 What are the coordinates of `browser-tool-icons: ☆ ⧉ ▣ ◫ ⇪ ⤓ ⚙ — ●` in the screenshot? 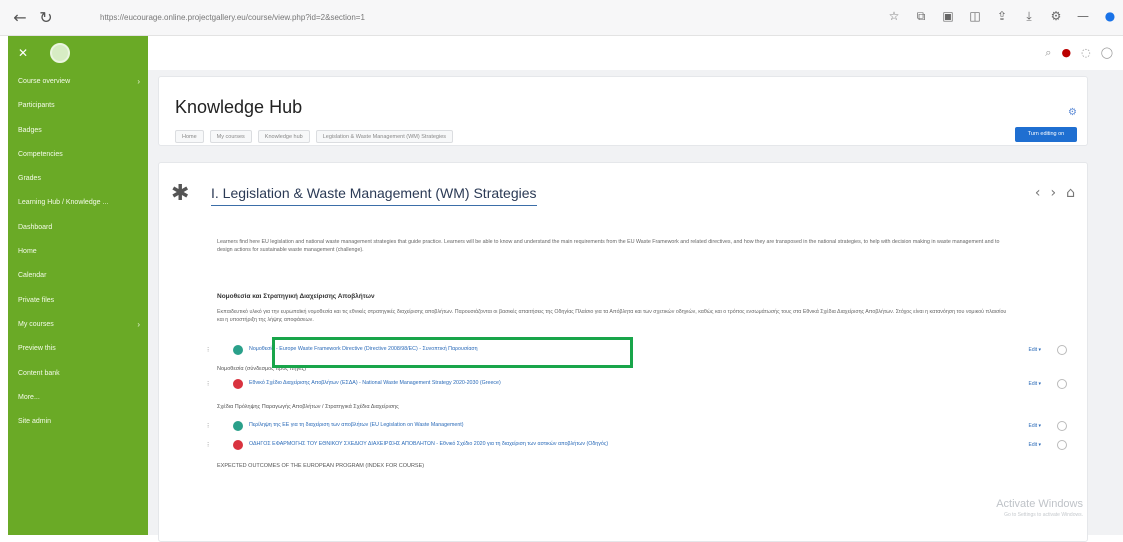 It's located at (1002, 16).